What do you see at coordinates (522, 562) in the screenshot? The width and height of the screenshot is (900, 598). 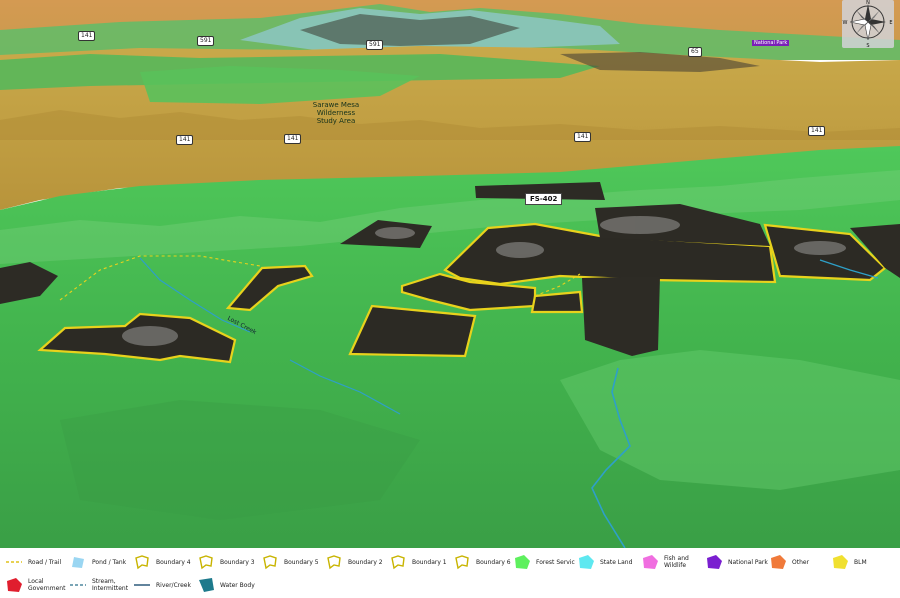 I see `forest-service-icon` at bounding box center [522, 562].